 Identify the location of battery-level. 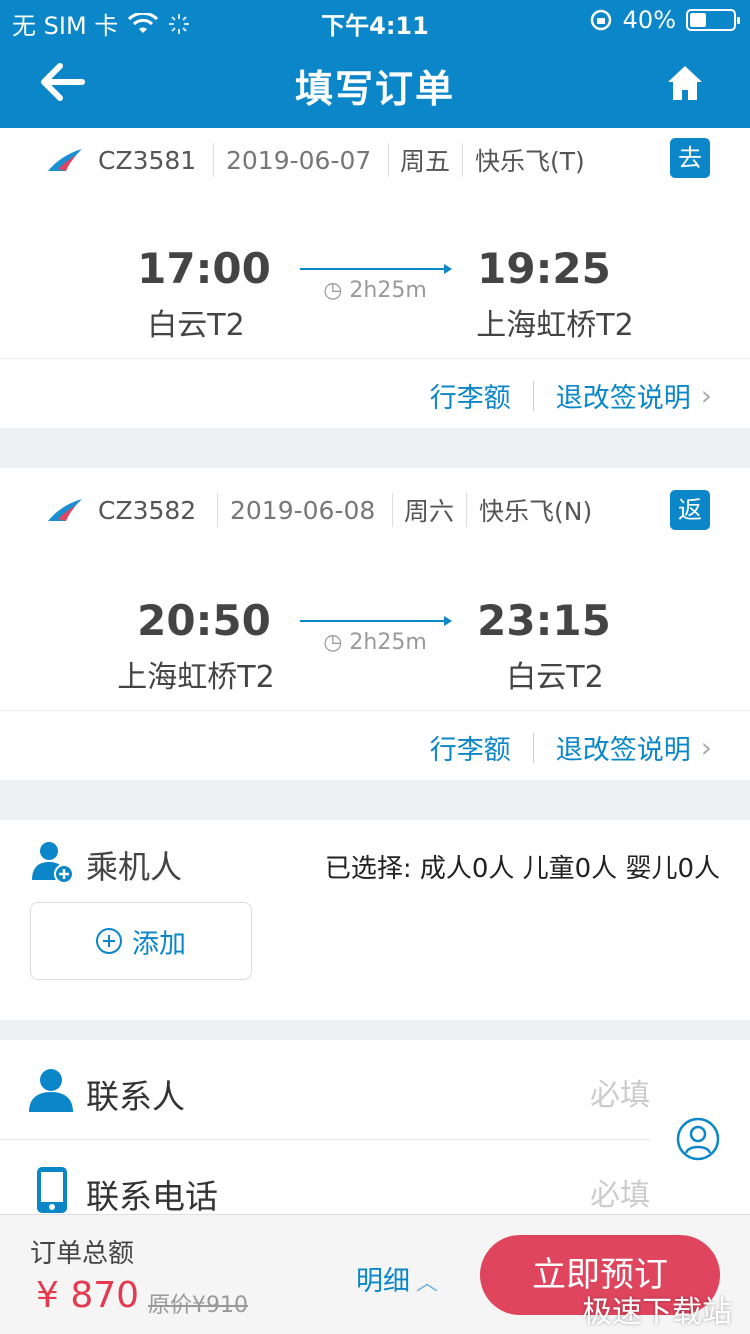
(698, 20).